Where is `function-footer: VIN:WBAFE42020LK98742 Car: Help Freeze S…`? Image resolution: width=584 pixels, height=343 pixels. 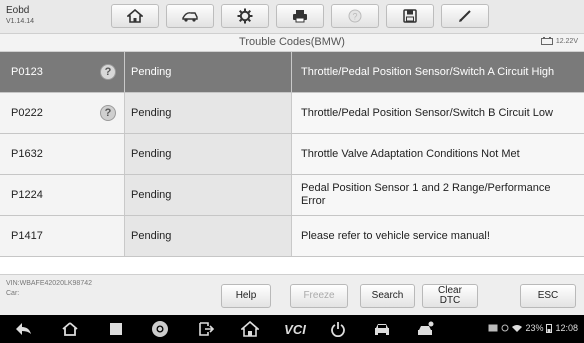 function-footer: VIN:WBAFE42020LK98742 Car: Help Freeze S… is located at coordinates (292, 294).